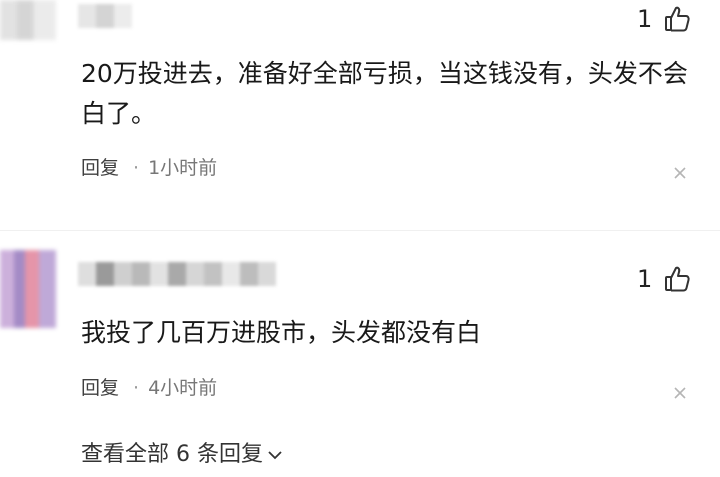  What do you see at coordinates (281, 332) in the screenshot?
I see `comment-text: 我投了几百万进股市，头发都没有白` at bounding box center [281, 332].